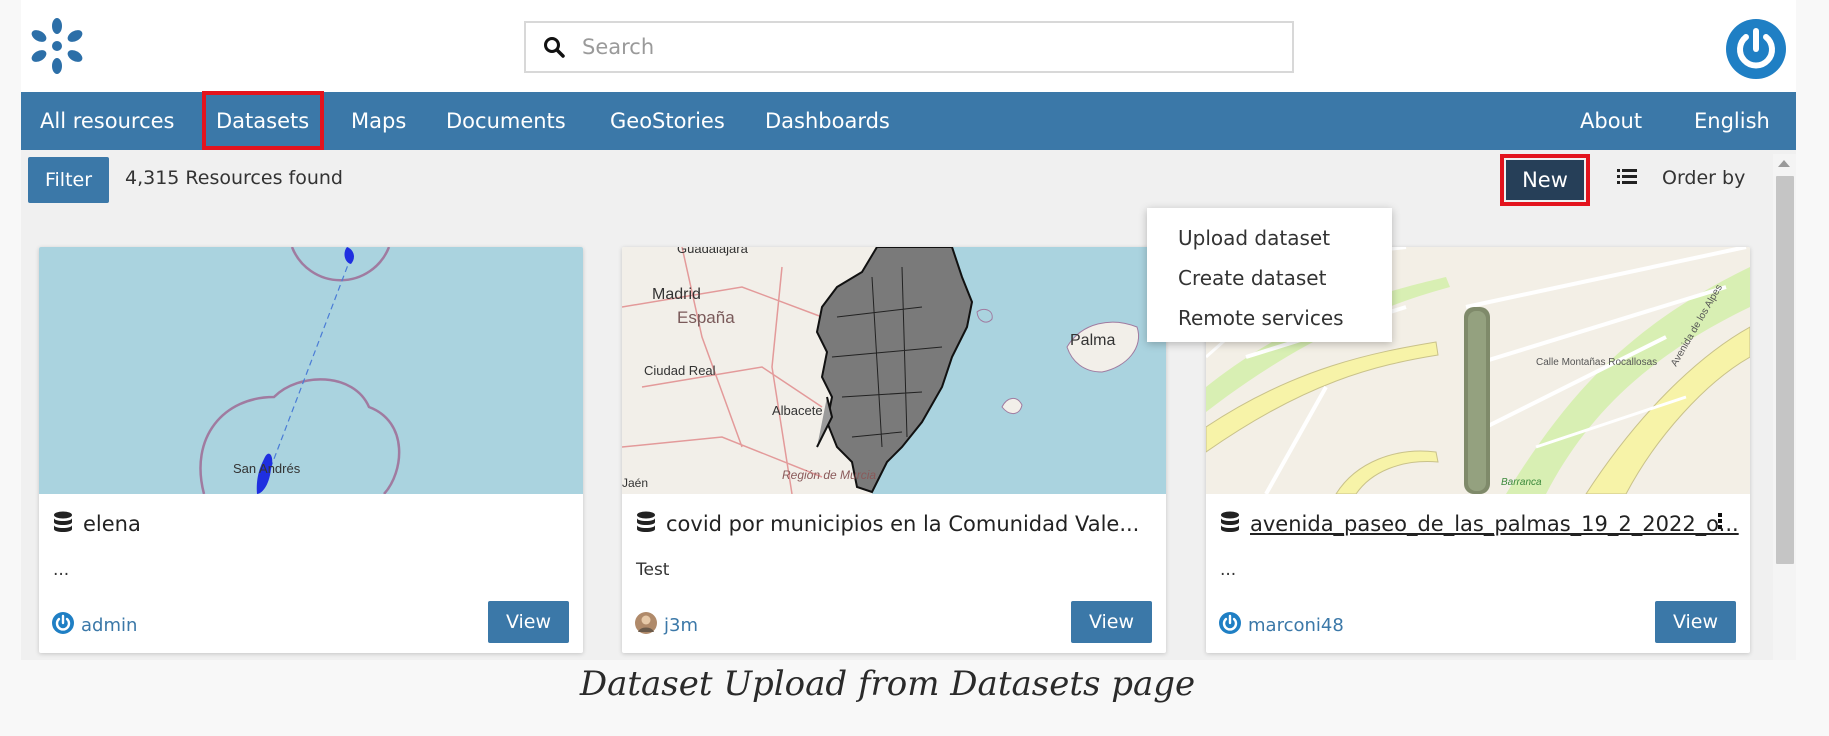  Describe the element at coordinates (635, 483) in the screenshot. I see `map-label: Jaén` at that location.